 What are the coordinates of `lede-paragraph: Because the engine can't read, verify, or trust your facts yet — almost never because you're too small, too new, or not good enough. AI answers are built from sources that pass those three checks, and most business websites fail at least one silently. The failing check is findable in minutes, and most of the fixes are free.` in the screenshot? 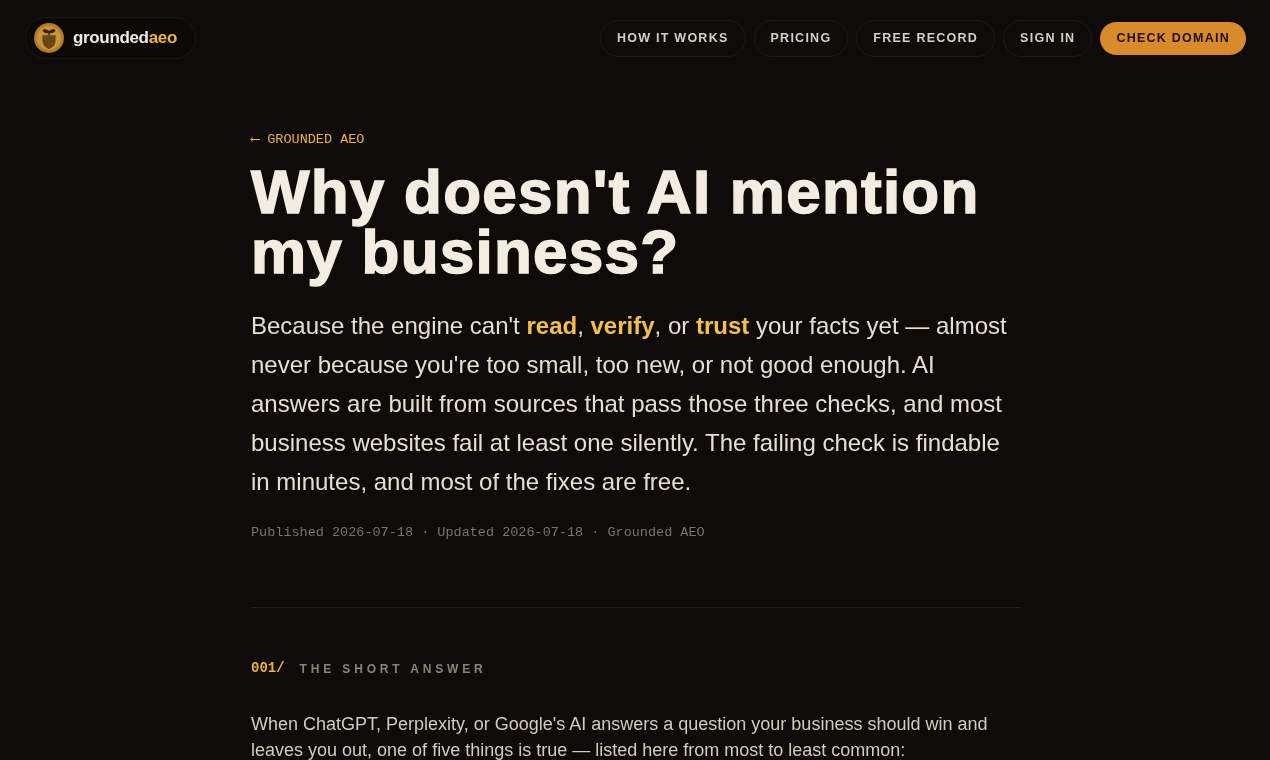 It's located at (629, 404).